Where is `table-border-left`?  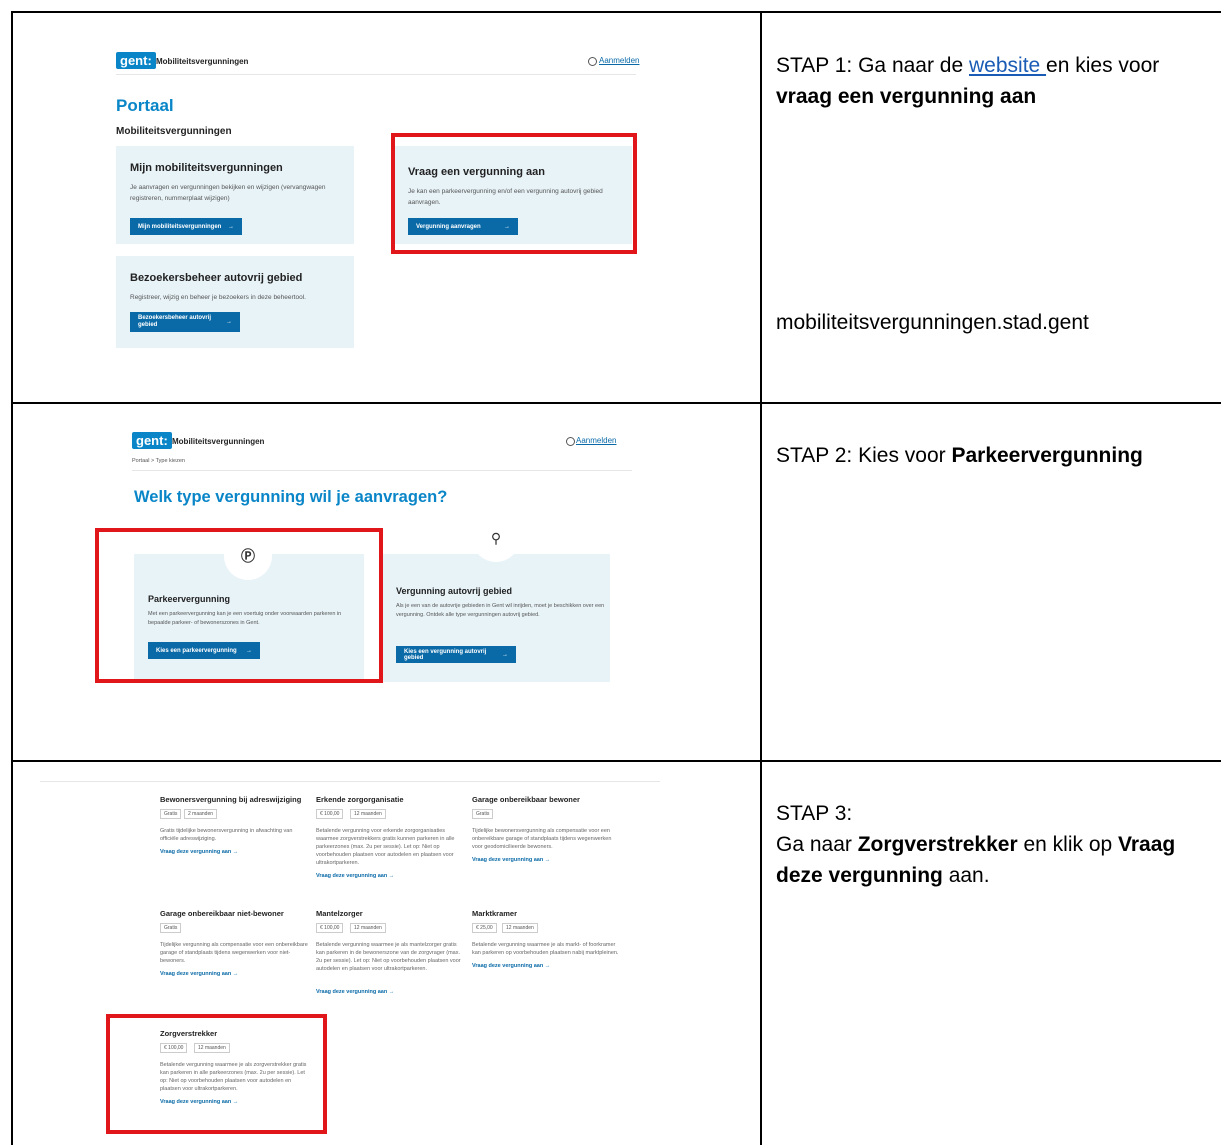
table-border-left is located at coordinates (12, 578).